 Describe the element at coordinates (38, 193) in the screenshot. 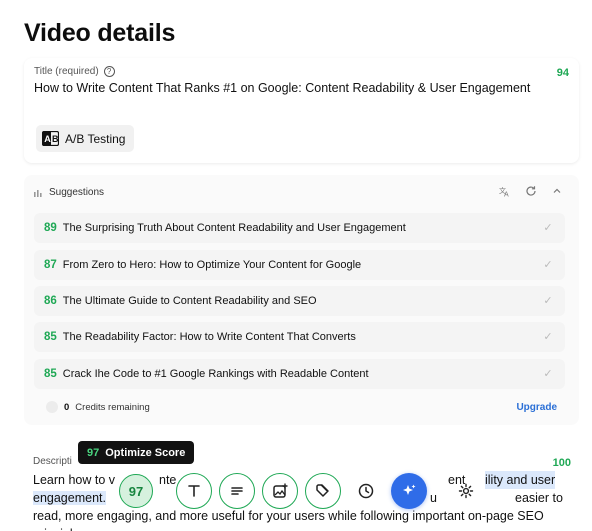

I see `suggestions-icon` at that location.